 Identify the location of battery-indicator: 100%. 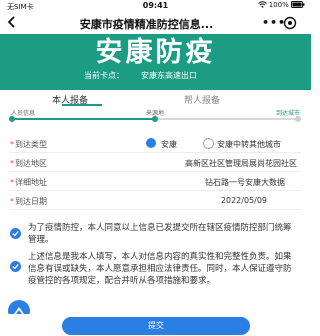
(281, 5).